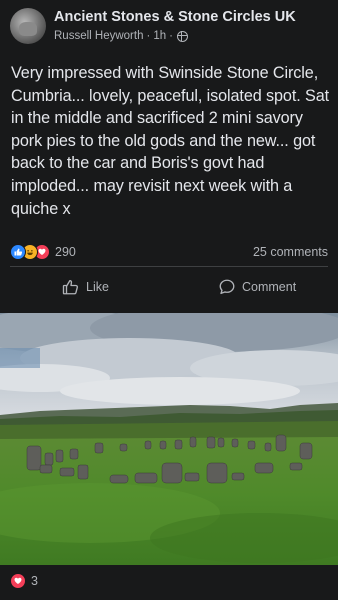 The image size is (338, 600). What do you see at coordinates (227, 287) in the screenshot?
I see `comment-bubble-icon` at bounding box center [227, 287].